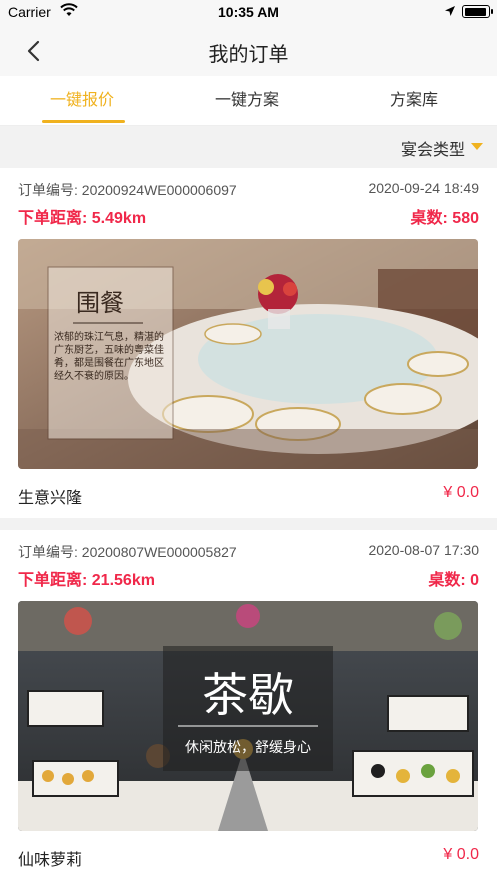  I want to click on active-tab-indicator, so click(83, 121).